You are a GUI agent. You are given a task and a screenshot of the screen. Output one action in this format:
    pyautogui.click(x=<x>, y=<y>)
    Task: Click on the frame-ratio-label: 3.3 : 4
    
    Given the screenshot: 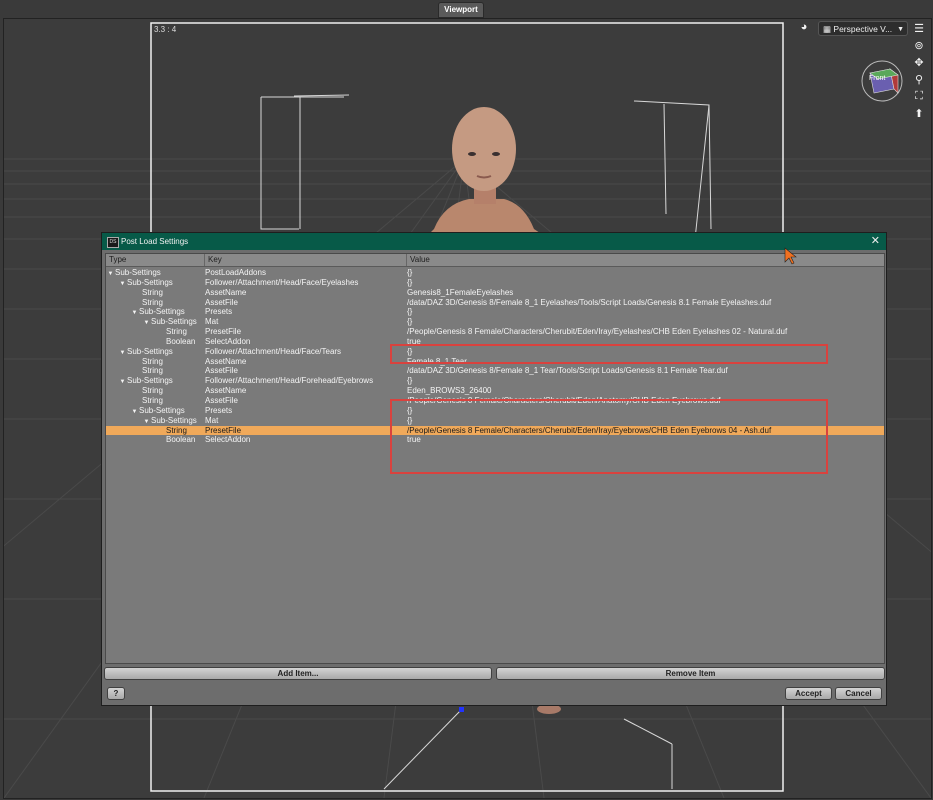 What is the action you would take?
    pyautogui.click(x=165, y=29)
    